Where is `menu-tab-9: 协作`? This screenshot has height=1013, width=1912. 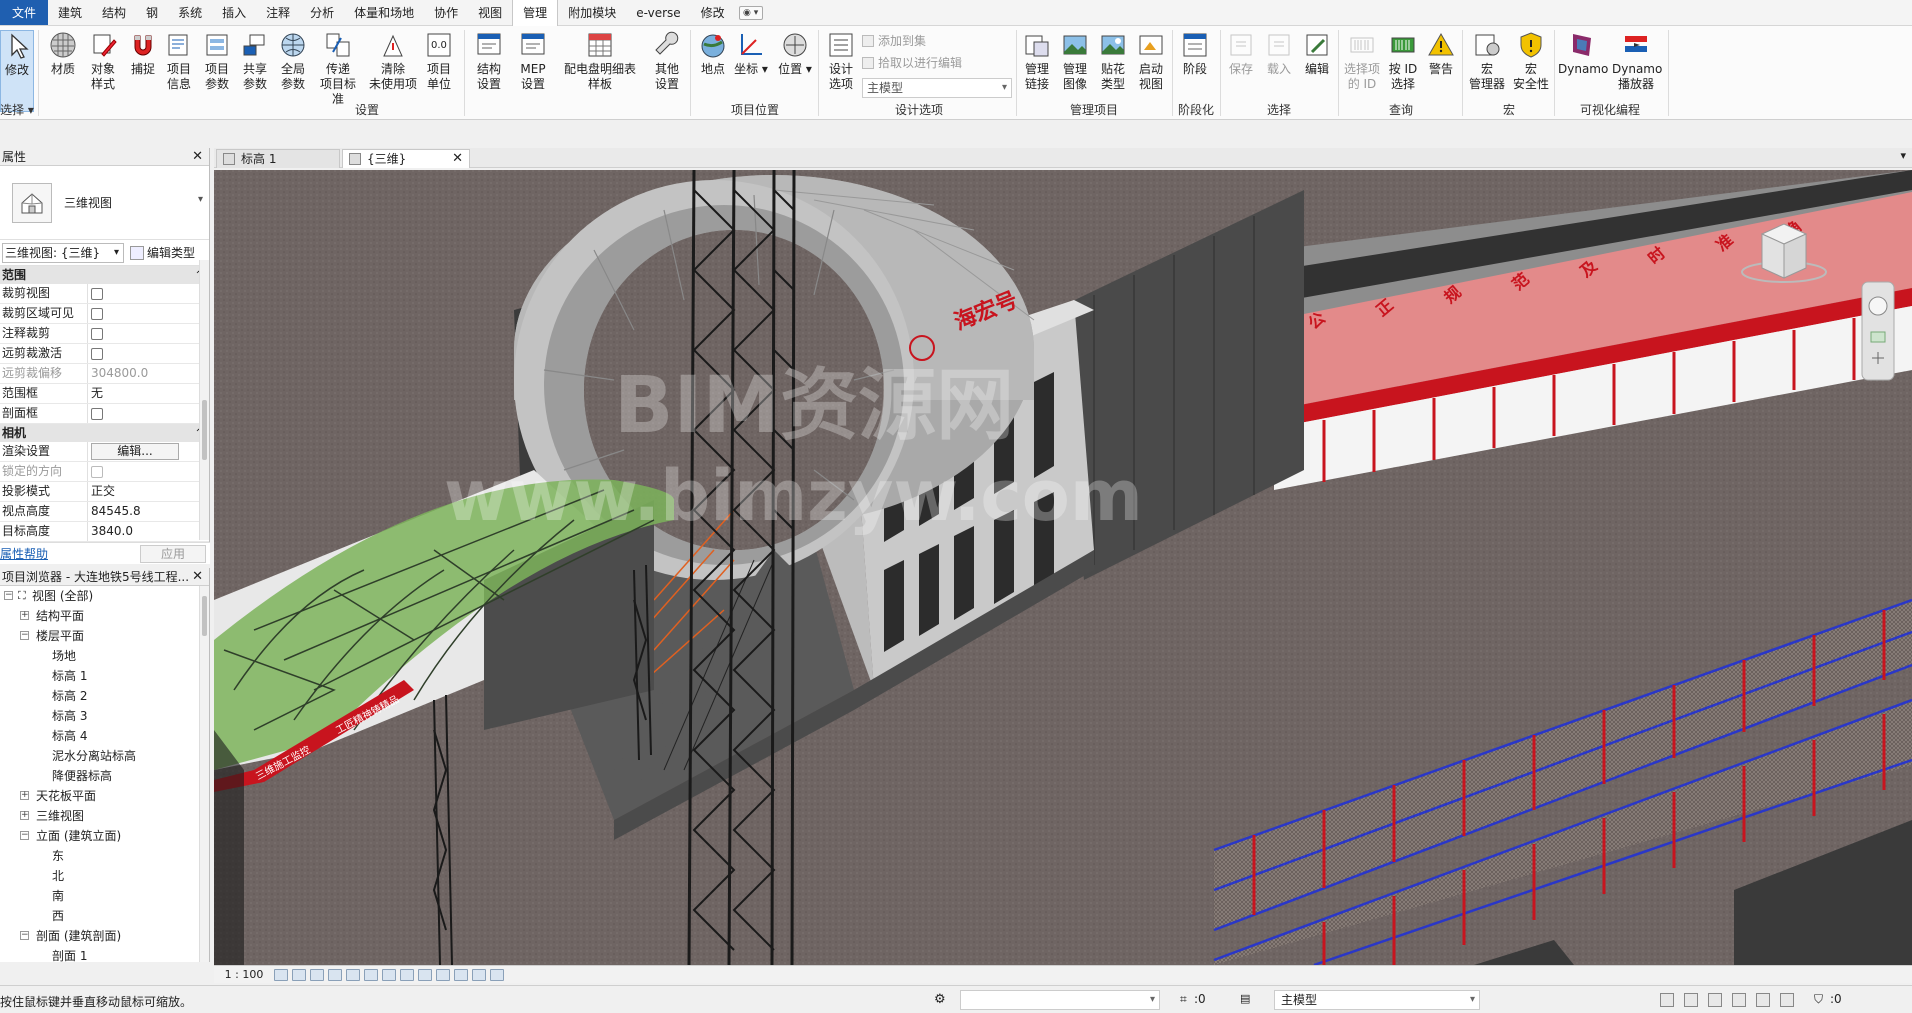
menu-tab-9: 协作 is located at coordinates (446, 12).